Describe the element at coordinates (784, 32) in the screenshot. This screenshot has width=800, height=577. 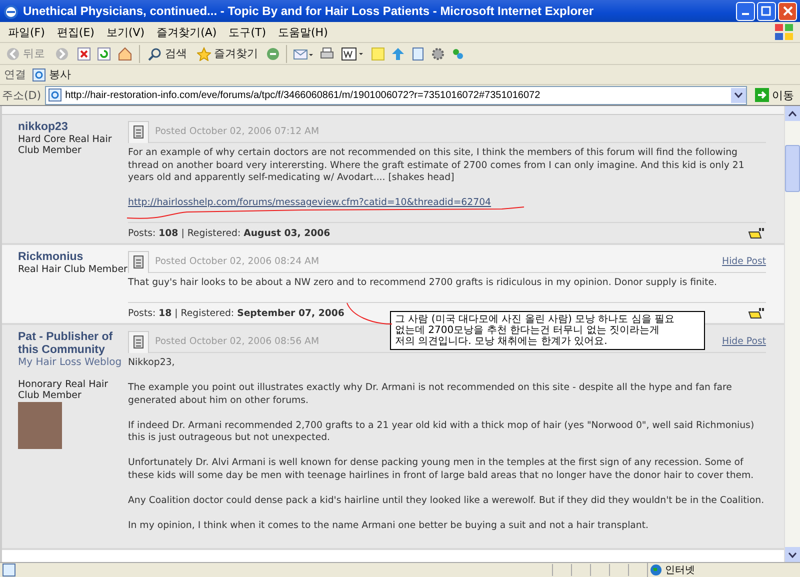
I see `windows-flag-icon` at that location.